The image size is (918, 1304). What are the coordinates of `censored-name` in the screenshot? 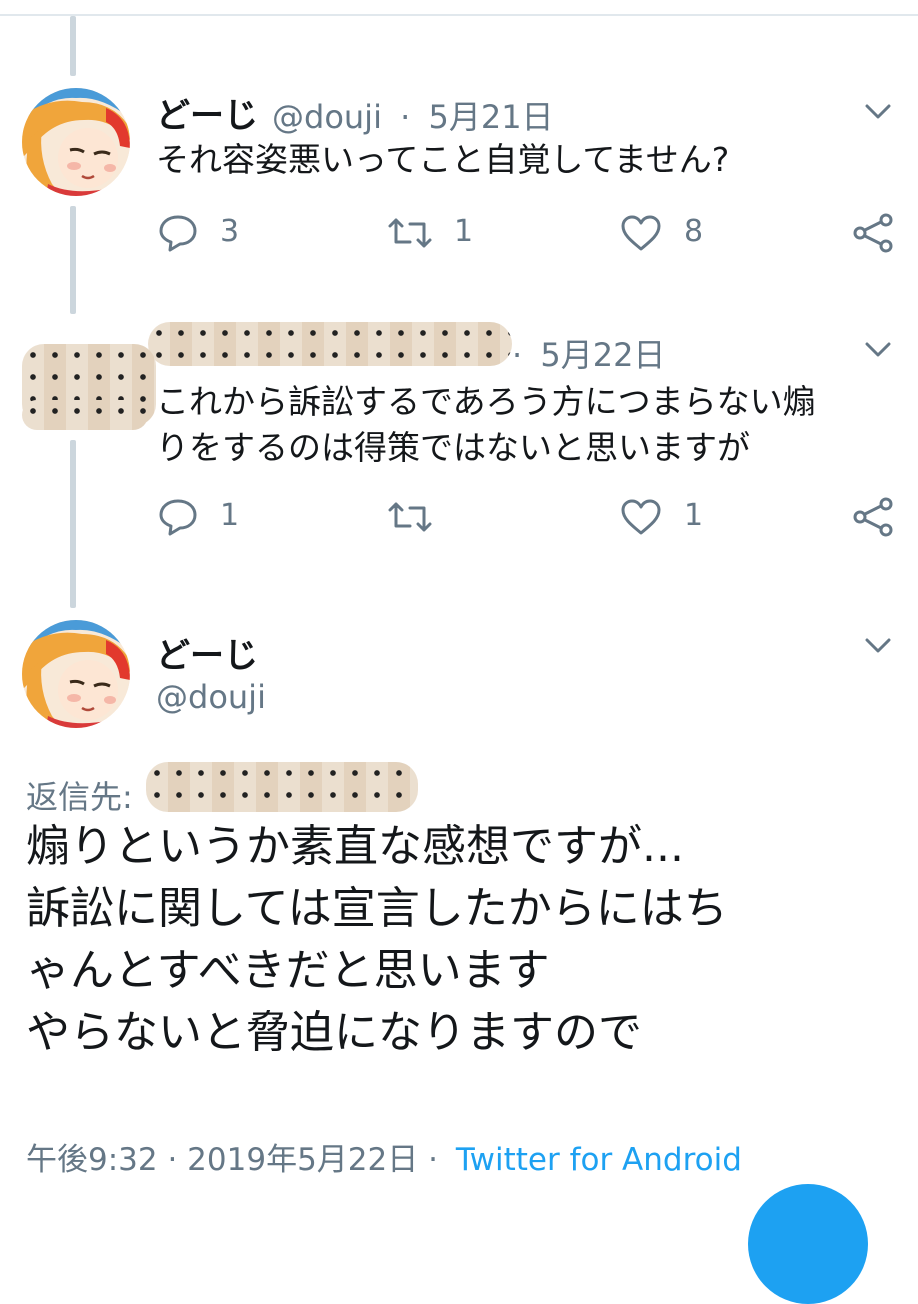 It's located at (330, 344).